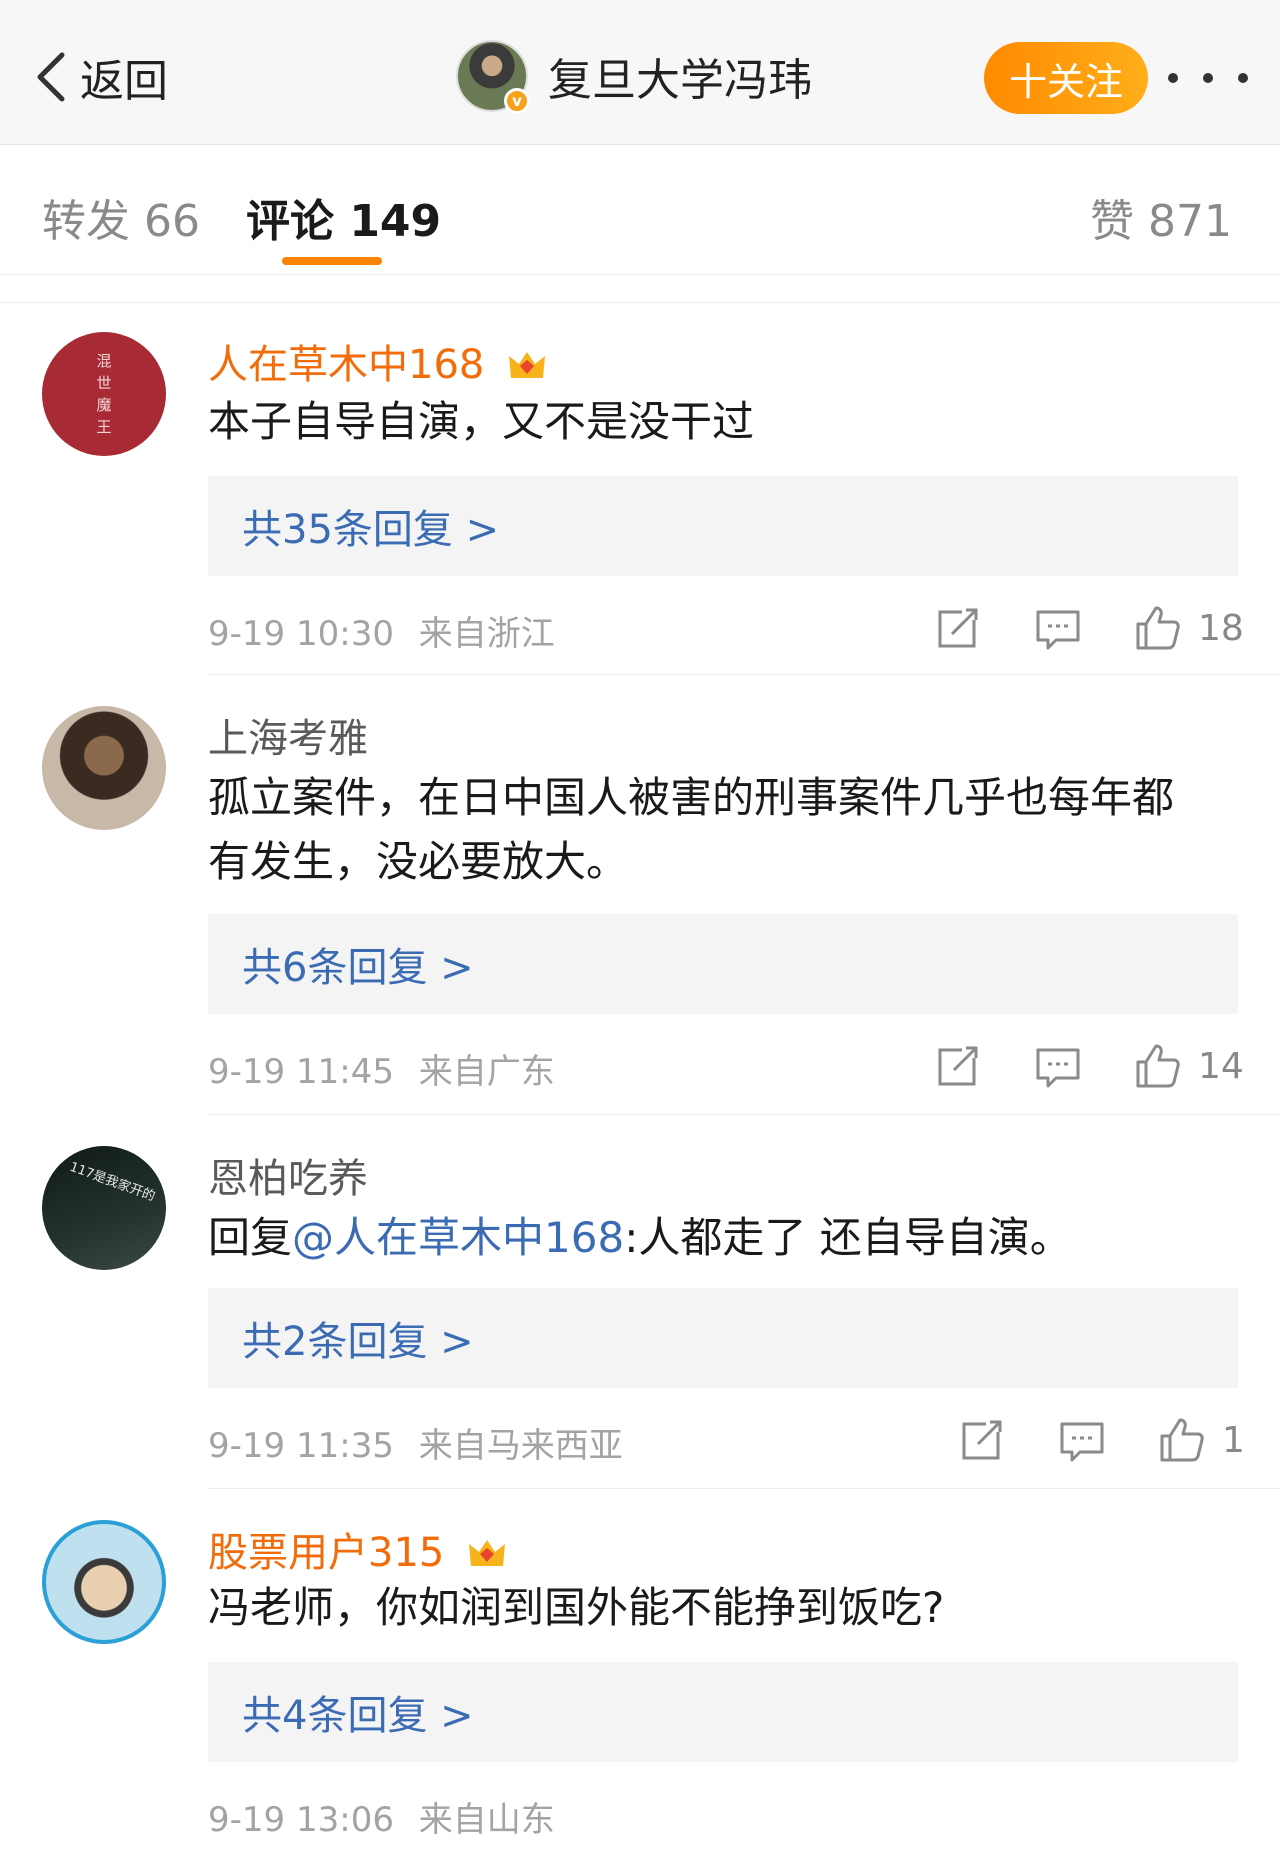  Describe the element at coordinates (493, 77) in the screenshot. I see `author-avatar: v` at that location.